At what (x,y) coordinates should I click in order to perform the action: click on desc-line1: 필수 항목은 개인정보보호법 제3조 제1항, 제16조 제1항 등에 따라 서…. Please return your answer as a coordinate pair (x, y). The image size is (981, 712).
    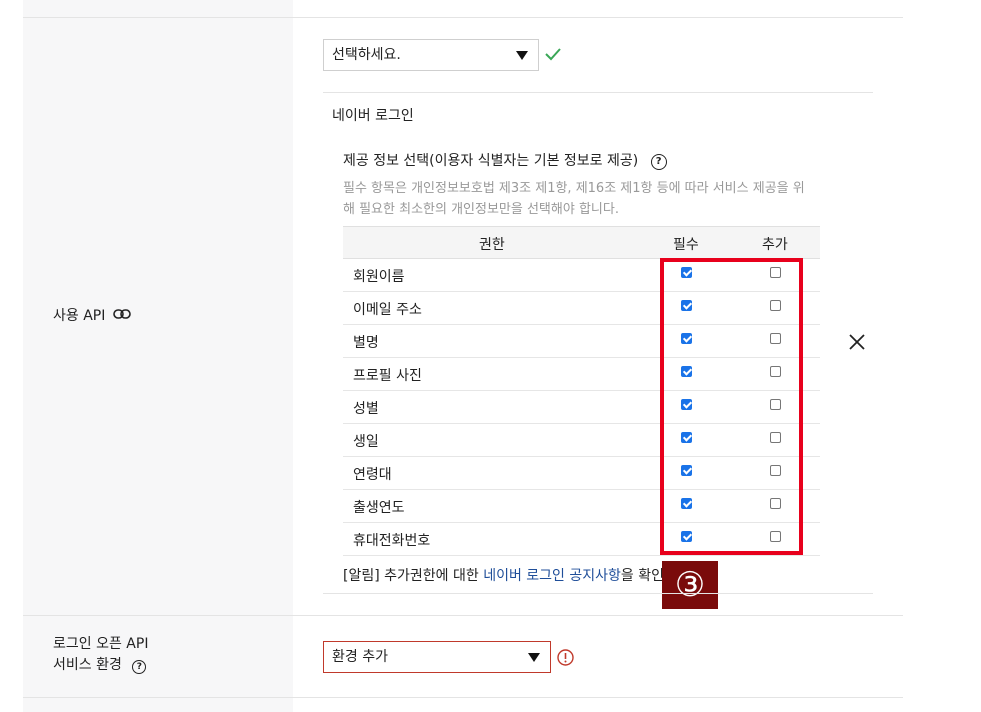
    Looking at the image, I should click on (574, 188).